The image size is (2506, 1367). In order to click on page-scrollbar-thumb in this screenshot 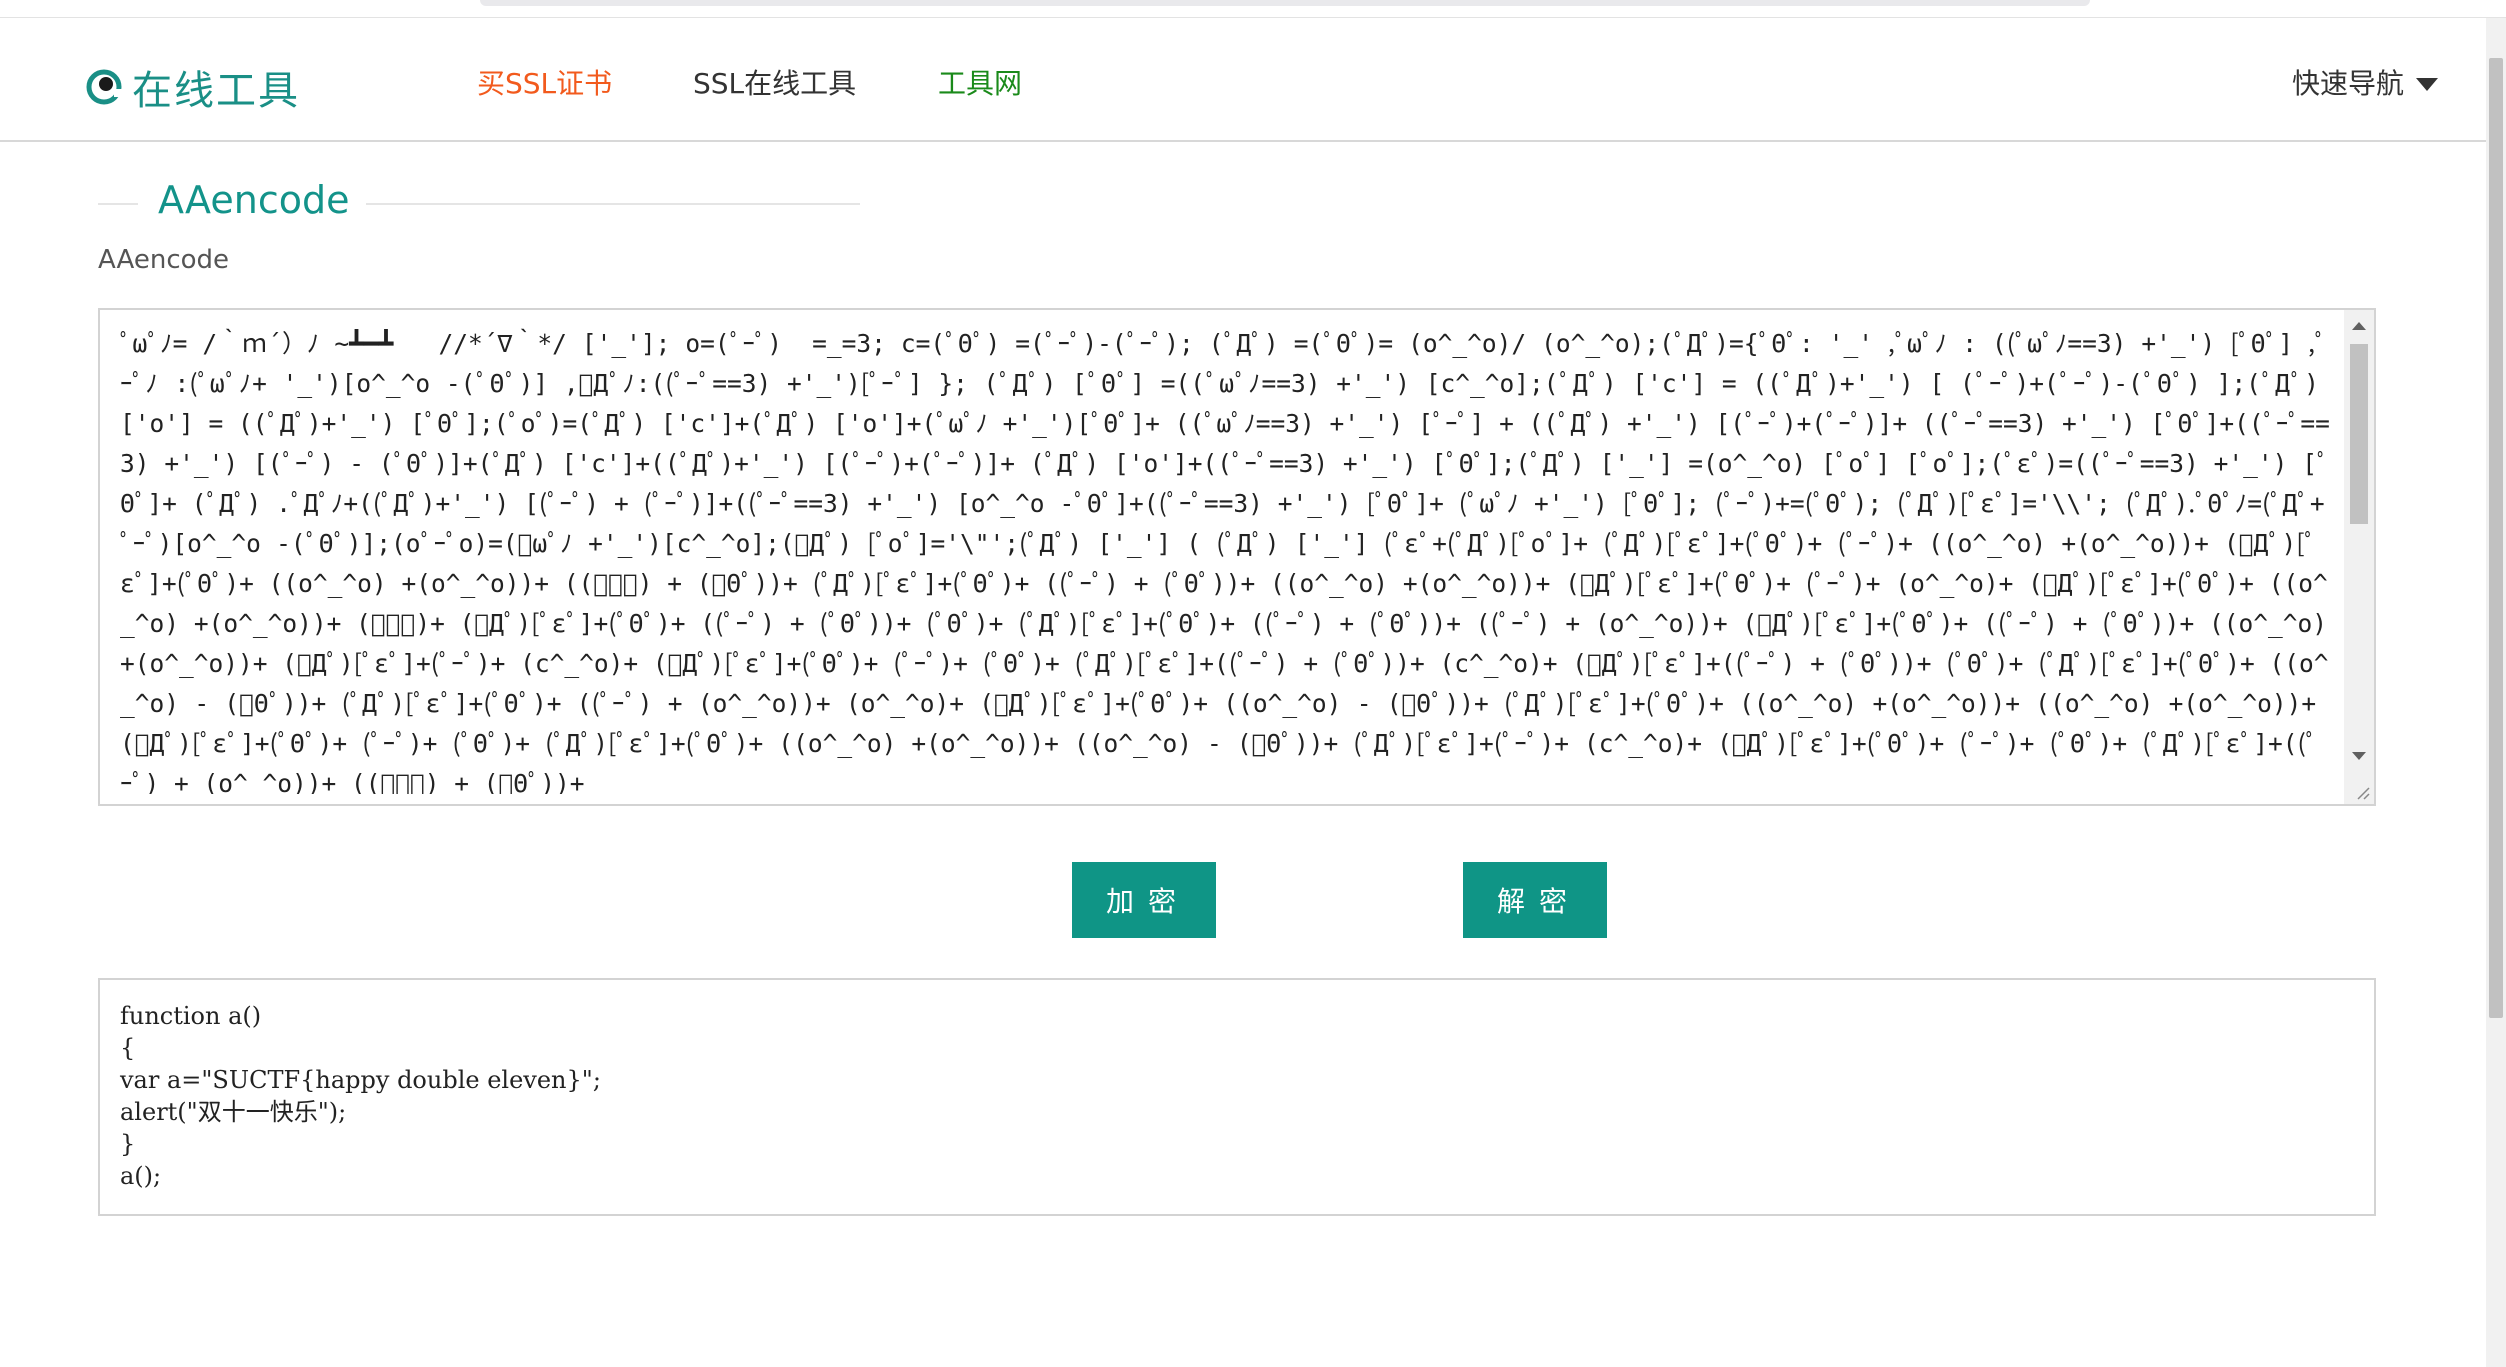, I will do `click(2496, 538)`.